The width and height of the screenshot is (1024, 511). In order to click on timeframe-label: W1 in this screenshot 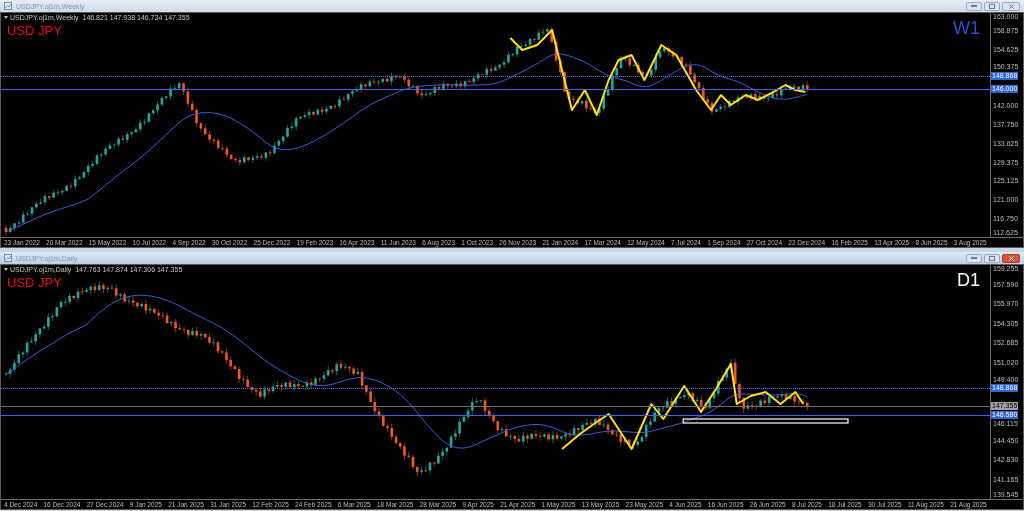, I will do `click(966, 28)`.